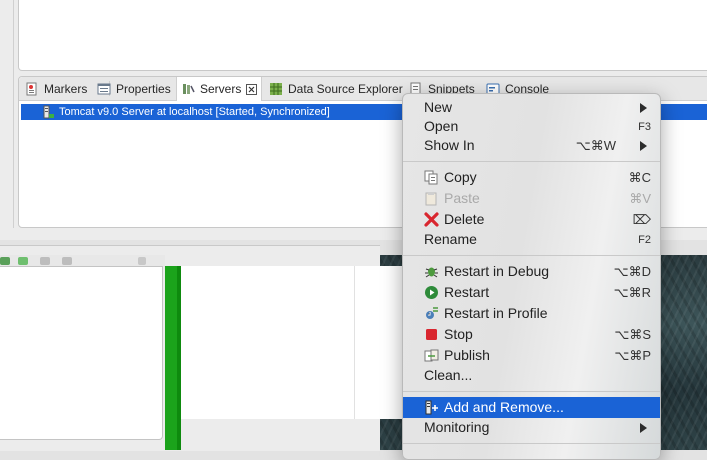 The height and width of the screenshot is (460, 707). What do you see at coordinates (441, 126) in the screenshot?
I see `menu-item-label: Open` at bounding box center [441, 126].